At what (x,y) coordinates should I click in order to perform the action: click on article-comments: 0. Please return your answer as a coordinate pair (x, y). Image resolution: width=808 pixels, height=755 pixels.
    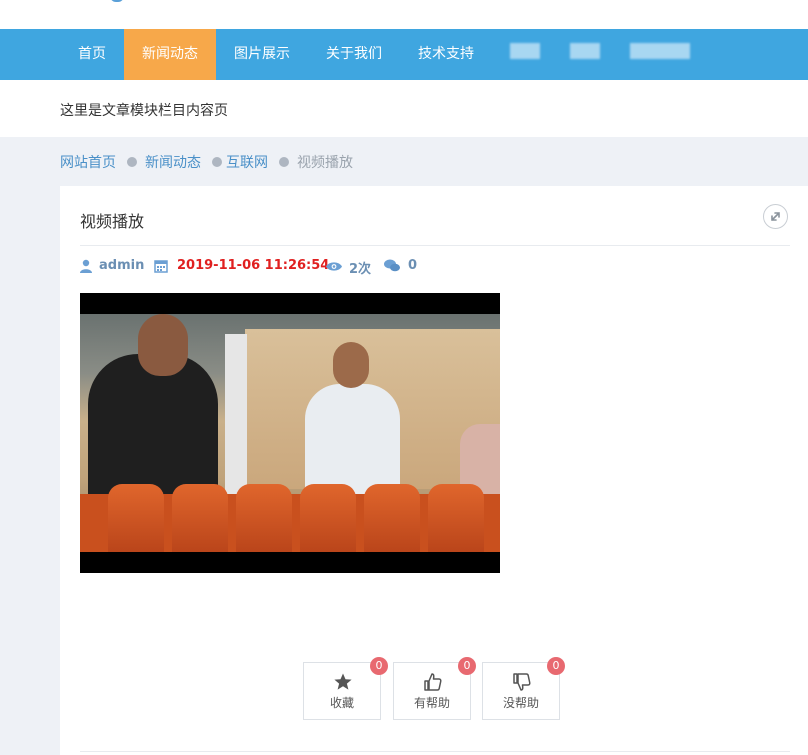
    Looking at the image, I should click on (413, 265).